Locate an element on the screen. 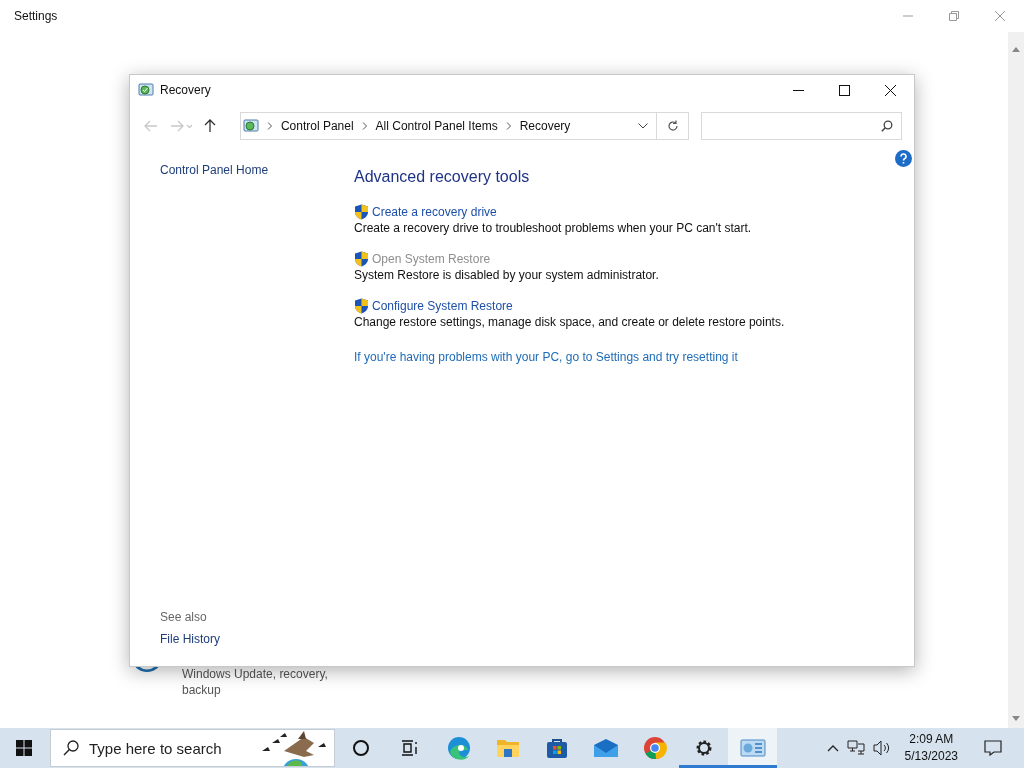  help-icon is located at coordinates (903, 158).